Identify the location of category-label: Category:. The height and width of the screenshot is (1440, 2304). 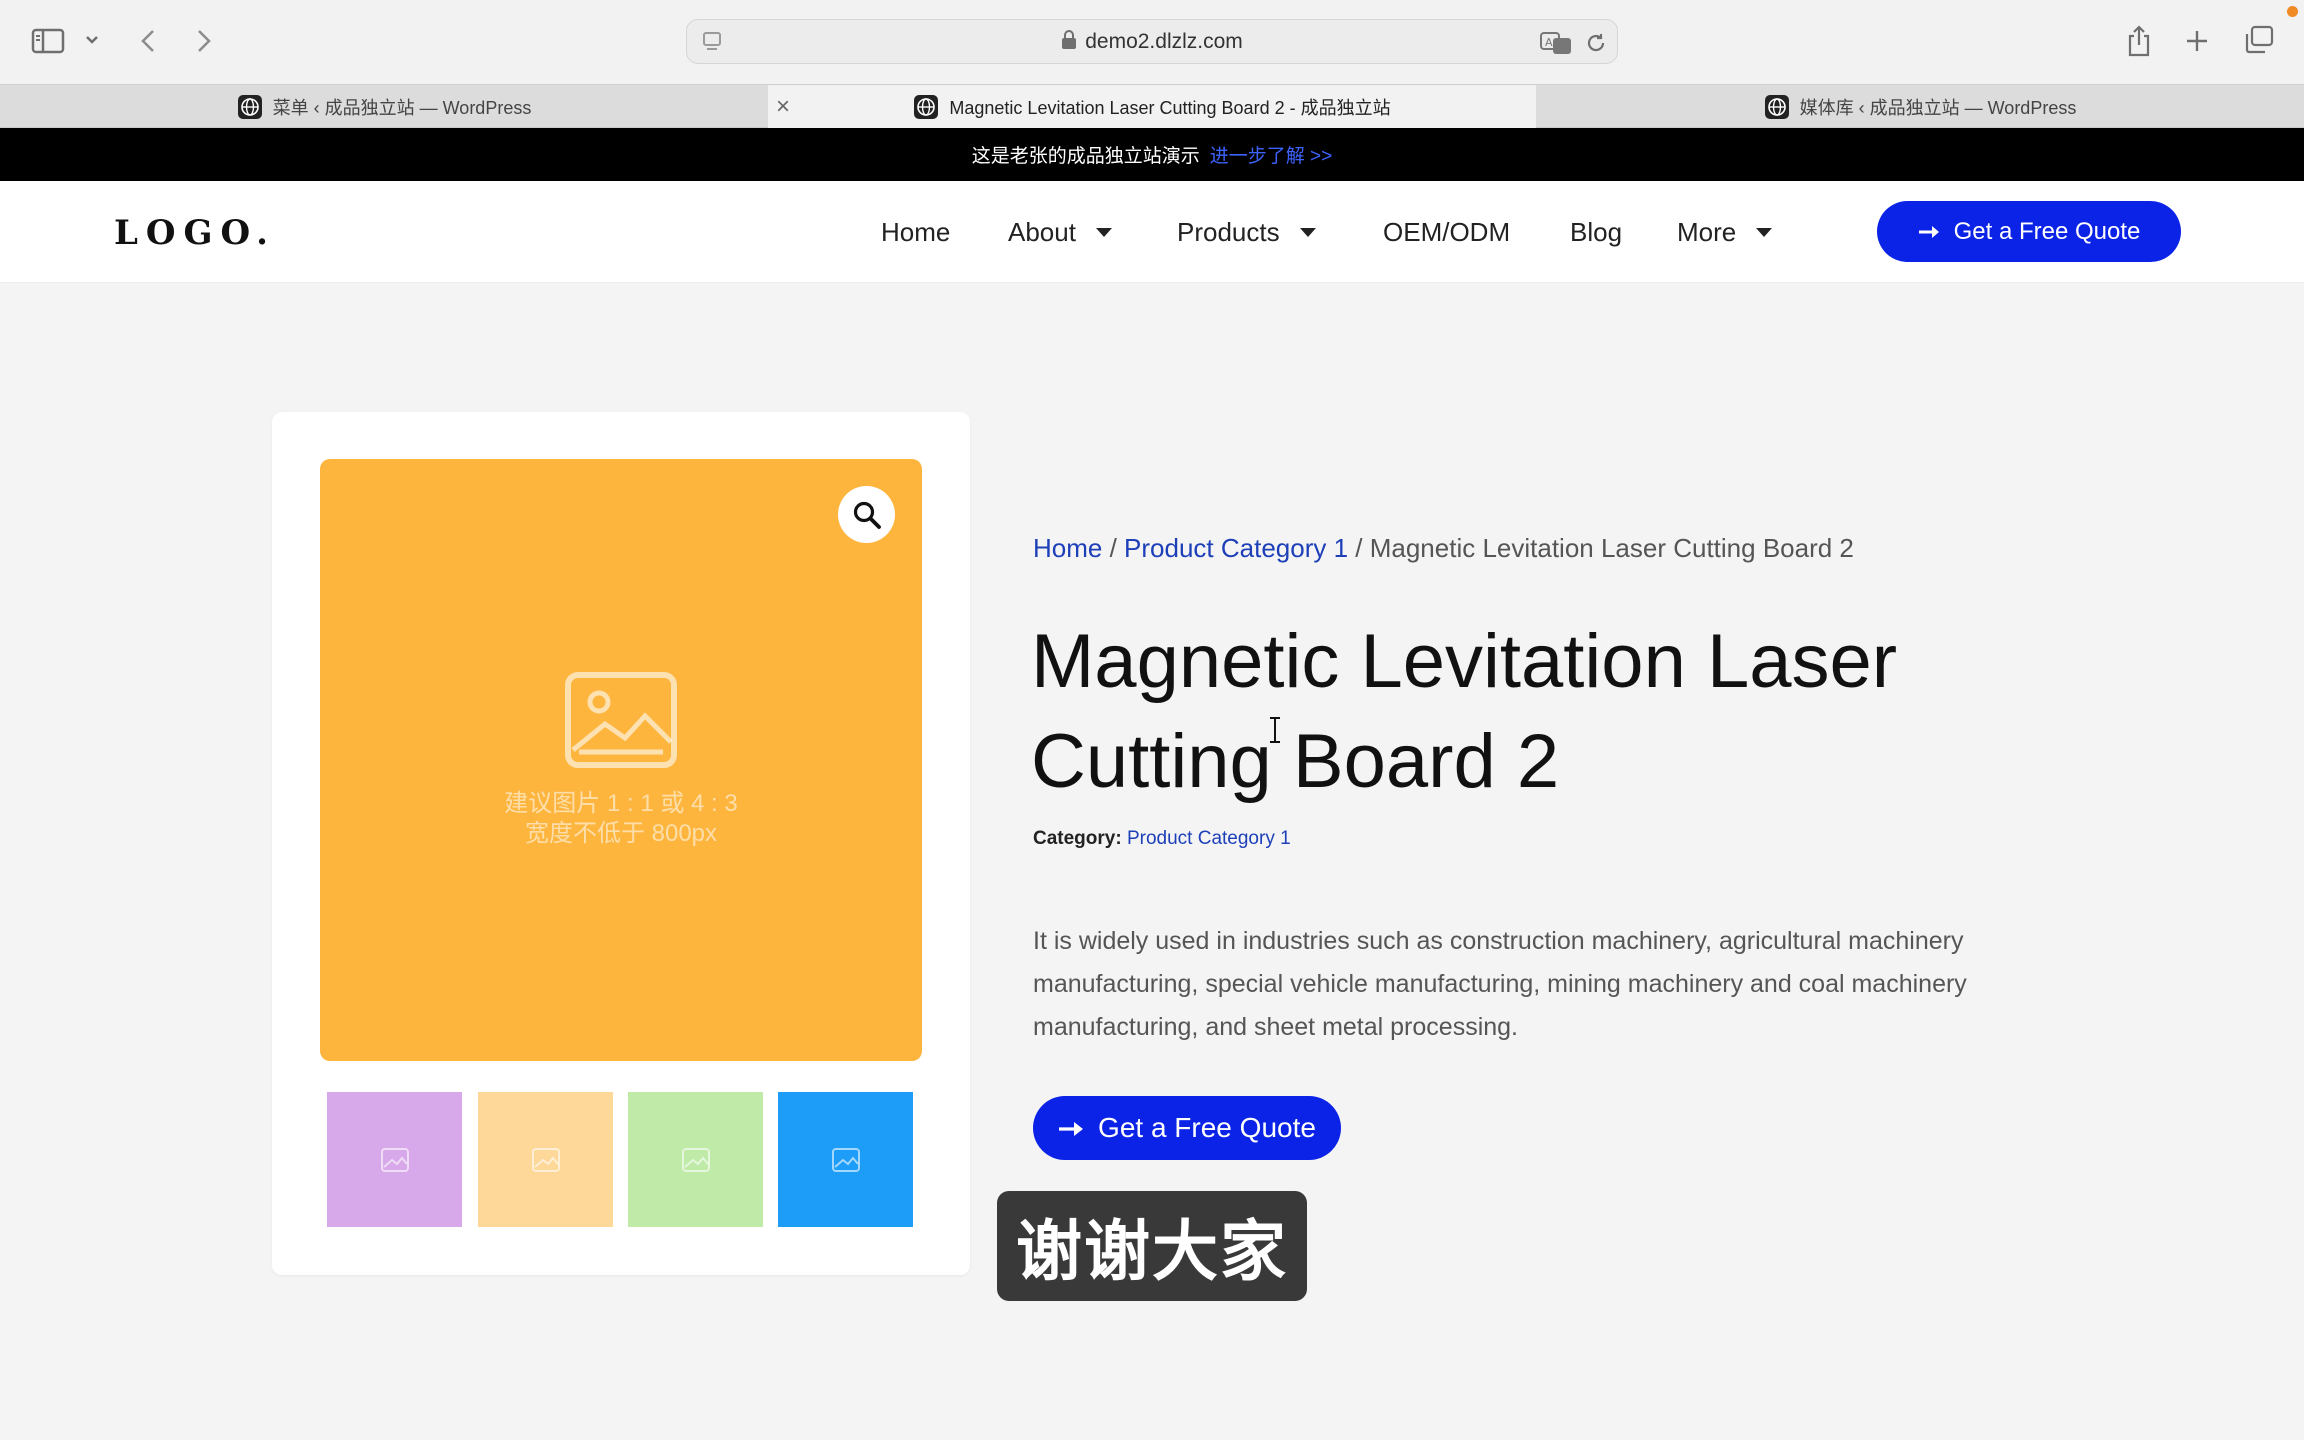
(1077, 838).